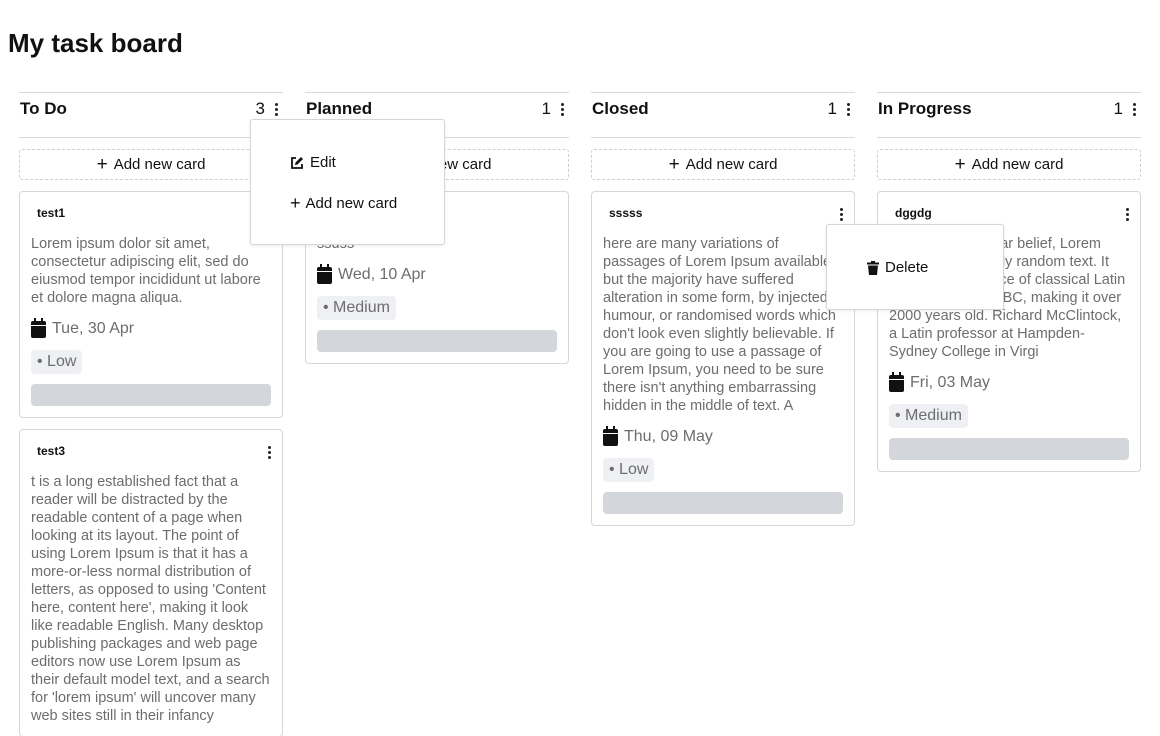 This screenshot has width=1160, height=736. What do you see at coordinates (382, 274) in the screenshot?
I see `card-date-text: Wed, 10 Apr` at bounding box center [382, 274].